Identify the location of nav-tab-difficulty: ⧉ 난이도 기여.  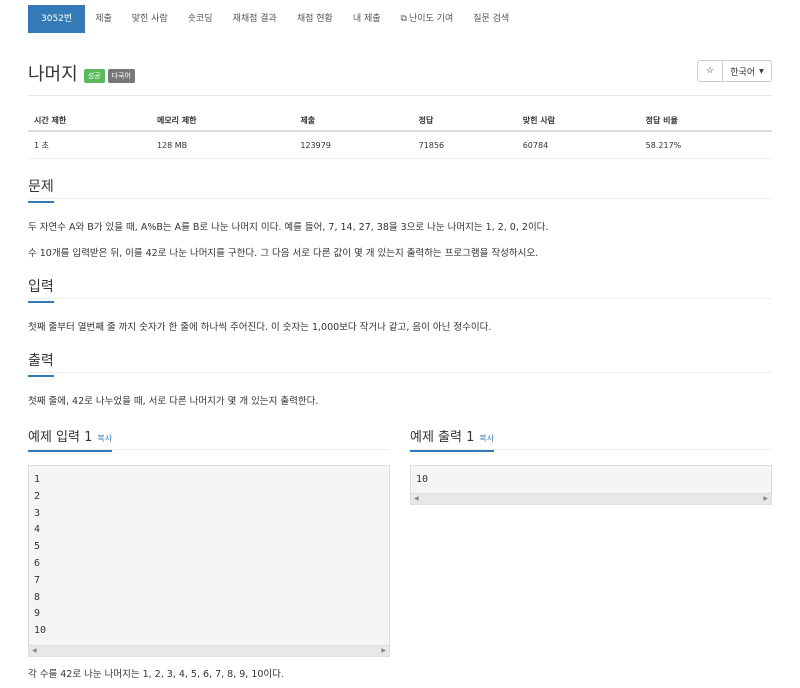
(427, 19).